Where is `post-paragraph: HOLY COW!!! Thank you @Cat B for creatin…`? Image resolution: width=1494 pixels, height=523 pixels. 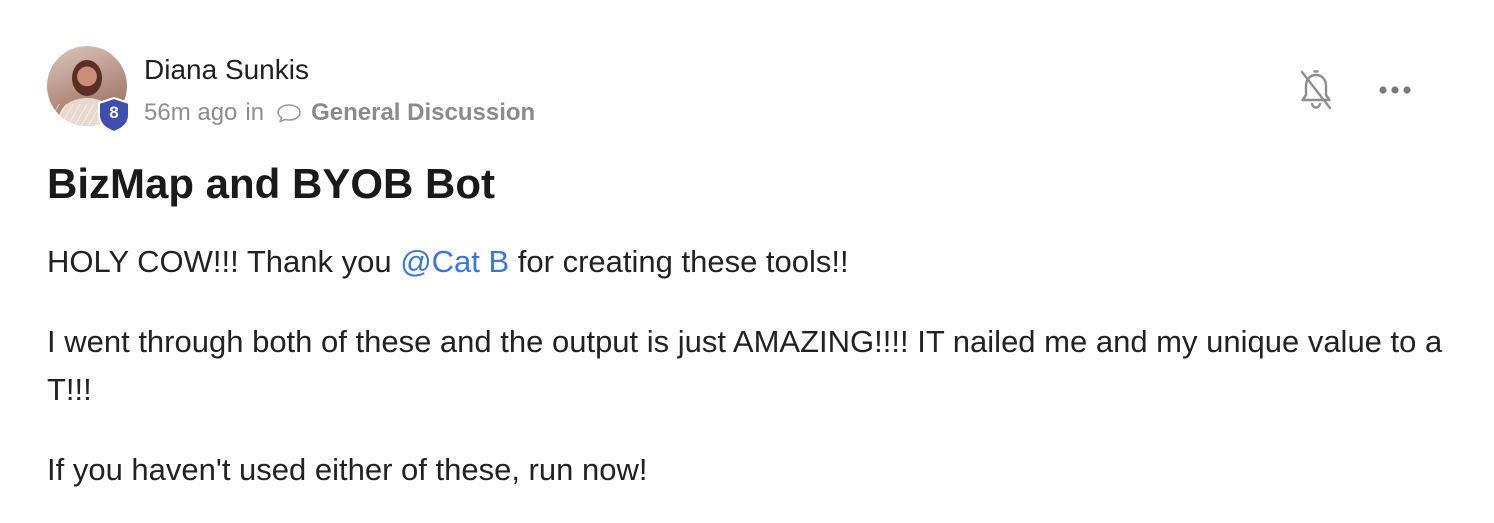 post-paragraph: HOLY COW!!! Thank you @Cat B for creatin… is located at coordinates (747, 262).